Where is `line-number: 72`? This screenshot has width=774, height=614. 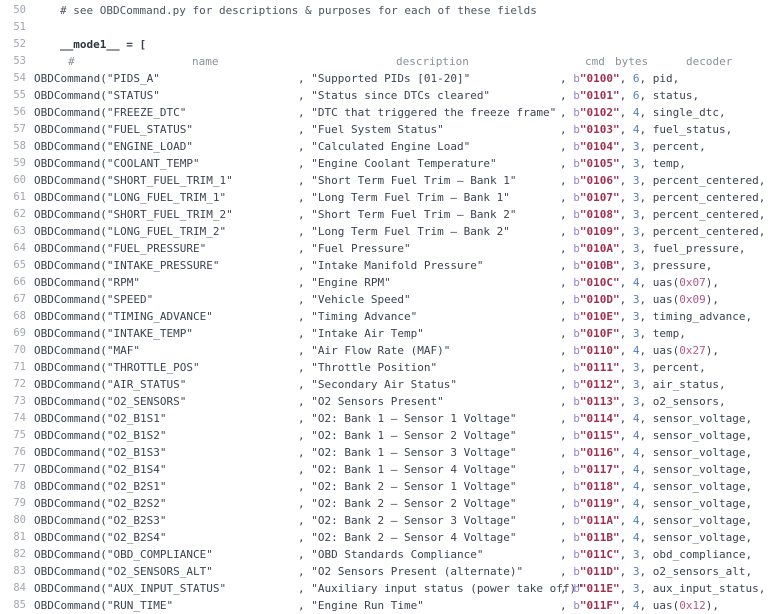
line-number: 72 is located at coordinates (19, 384).